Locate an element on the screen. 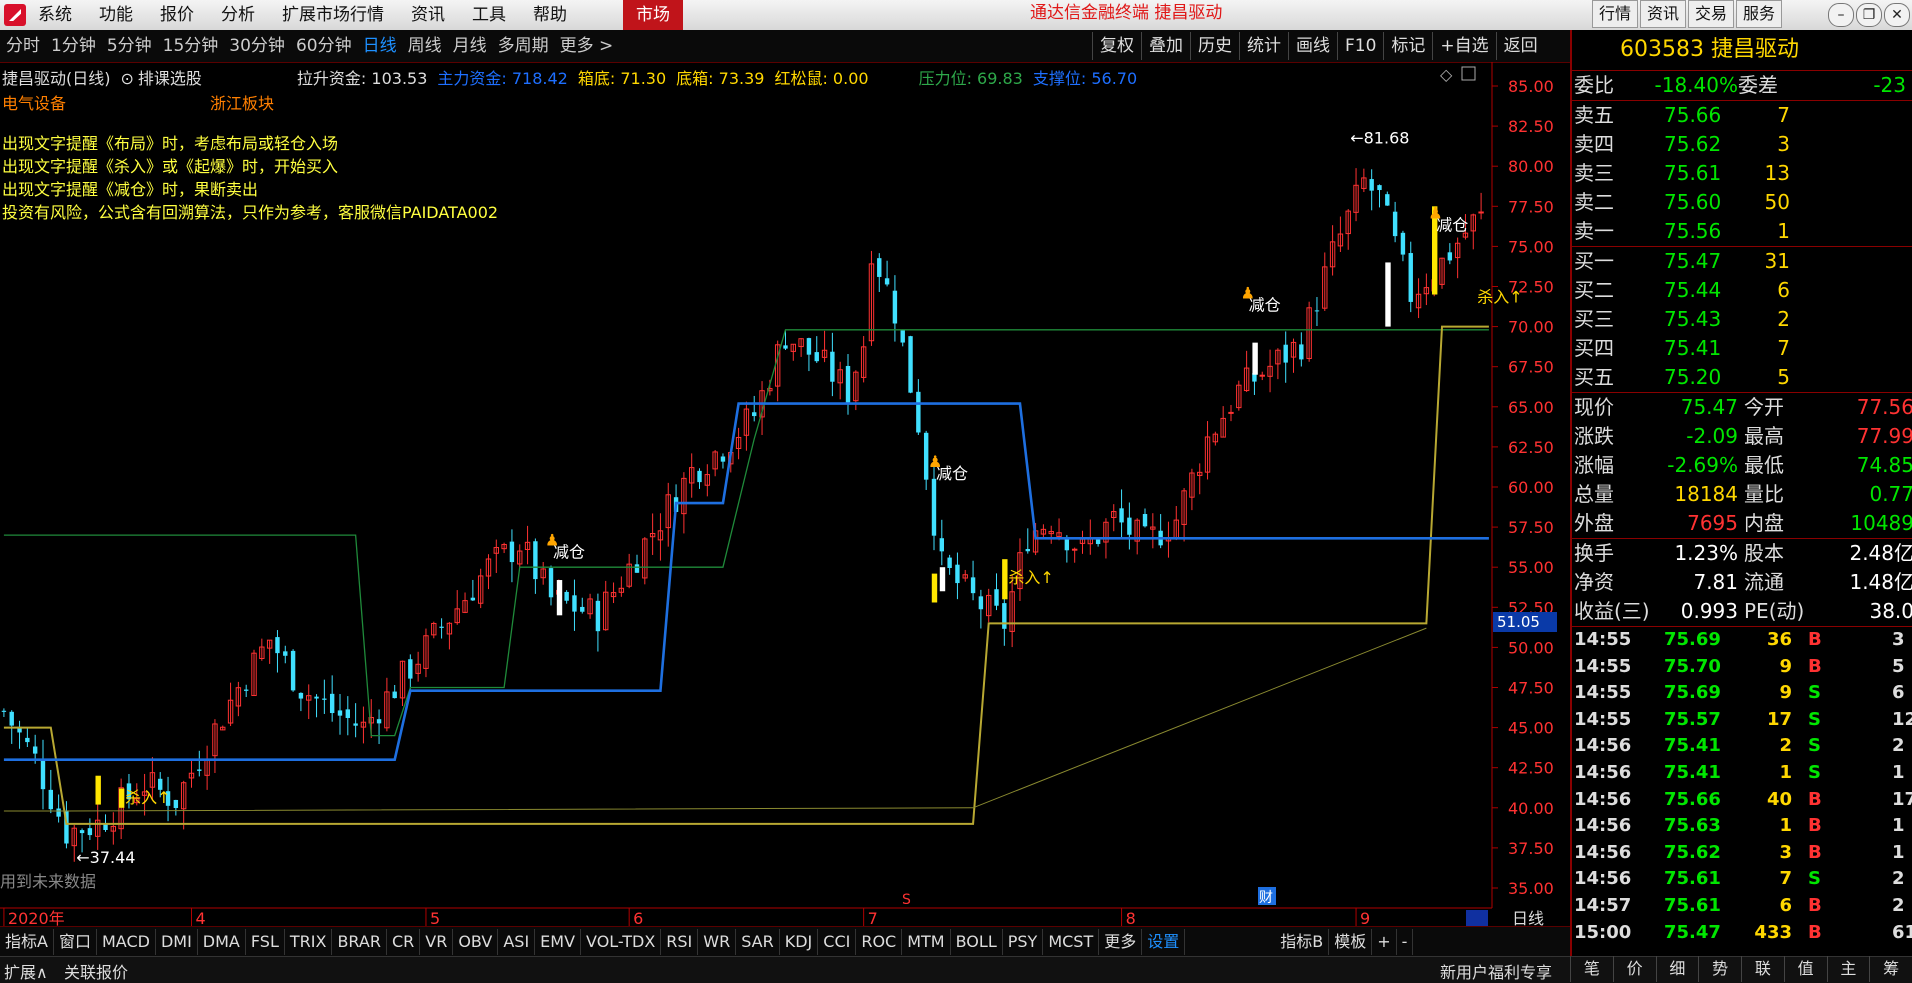 Image resolution: width=1912 pixels, height=983 pixels. buys-row: 买二 75.44 6 is located at coordinates (1742, 290).